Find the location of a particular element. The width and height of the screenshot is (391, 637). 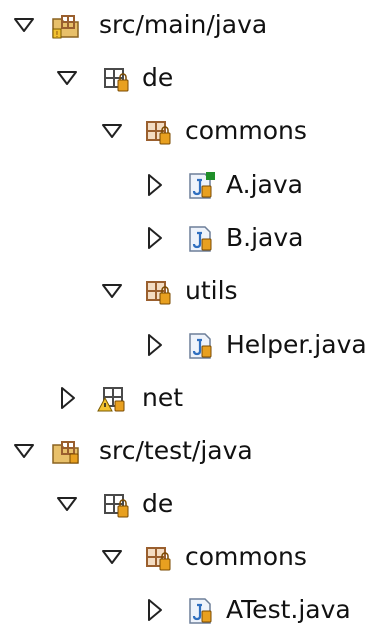

tree-row-helper-java: Helper.java is located at coordinates (195, 346).